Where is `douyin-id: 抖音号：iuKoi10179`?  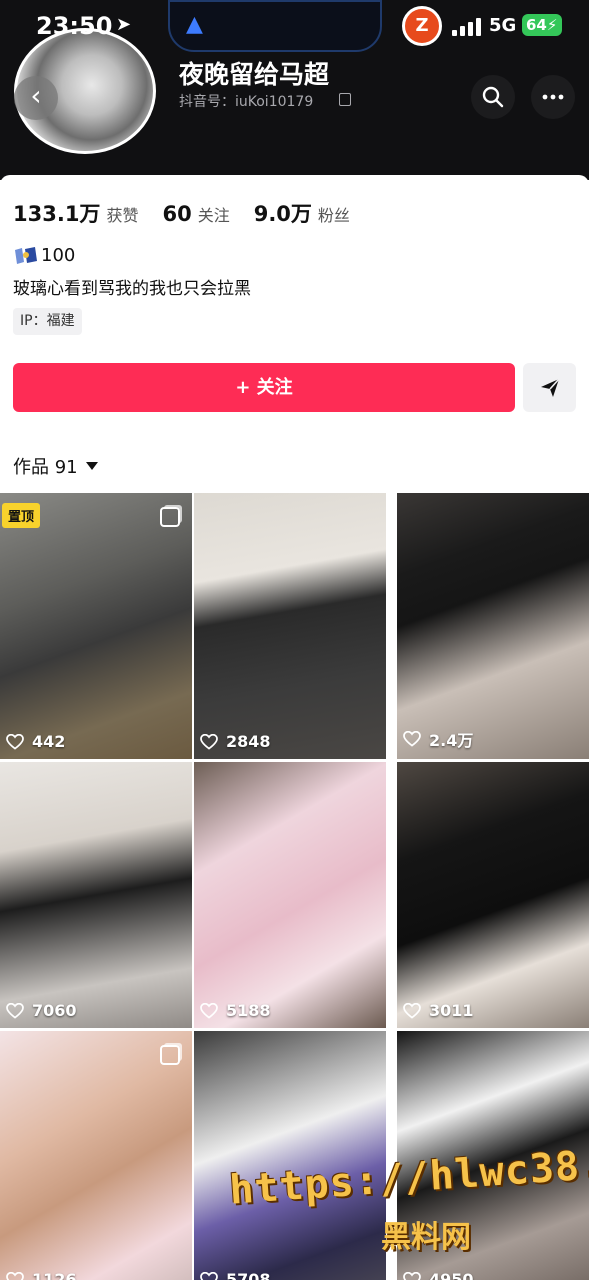 douyin-id: 抖音号：iuKoi10179 is located at coordinates (246, 102).